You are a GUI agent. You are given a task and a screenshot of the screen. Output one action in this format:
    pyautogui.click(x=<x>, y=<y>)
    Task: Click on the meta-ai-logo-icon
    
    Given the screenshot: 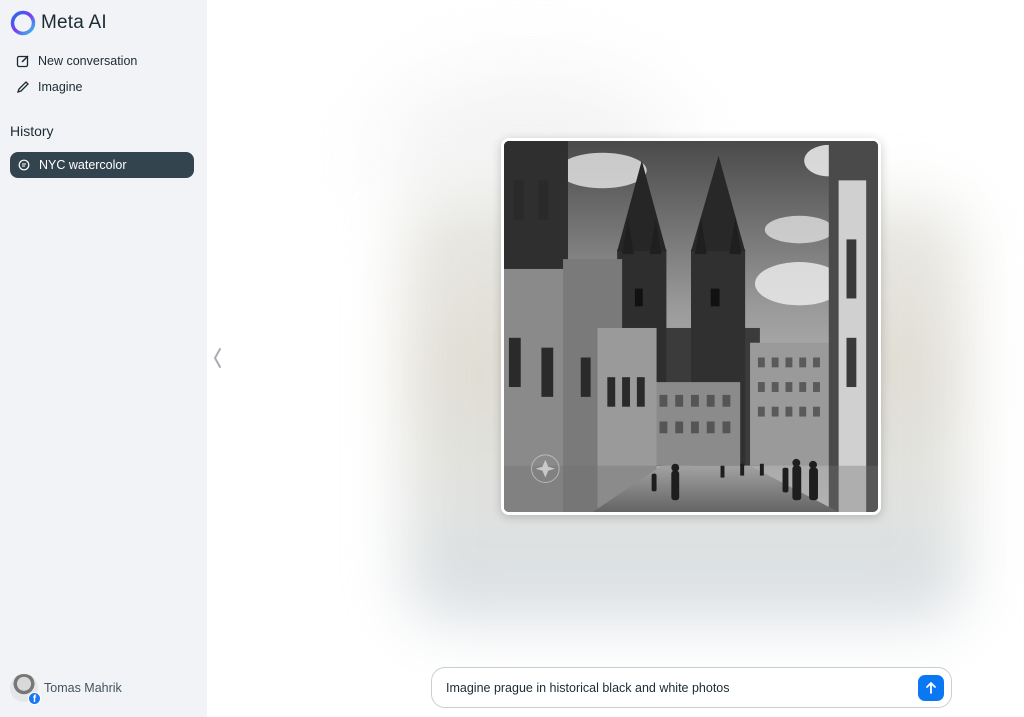 What is the action you would take?
    pyautogui.click(x=23, y=23)
    